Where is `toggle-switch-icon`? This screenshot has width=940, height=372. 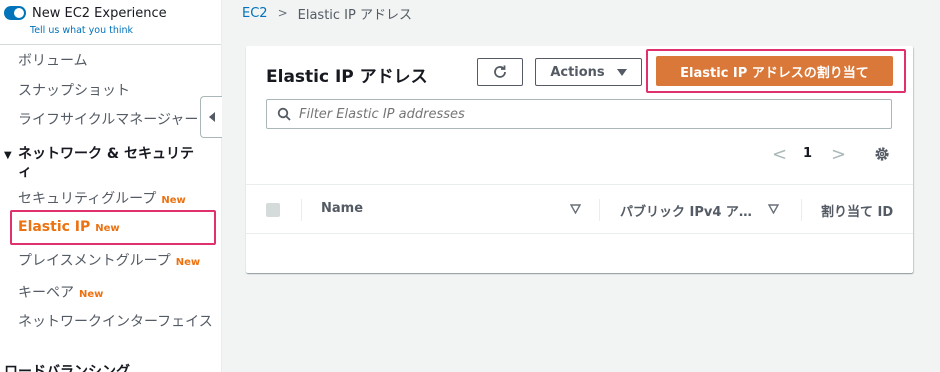
toggle-switch-icon is located at coordinates (15, 13).